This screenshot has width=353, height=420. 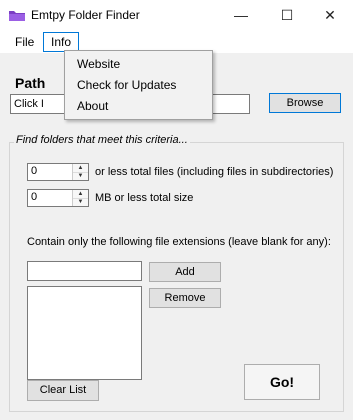 What do you see at coordinates (17, 15) in the screenshot?
I see `folder-app-icon` at bounding box center [17, 15].